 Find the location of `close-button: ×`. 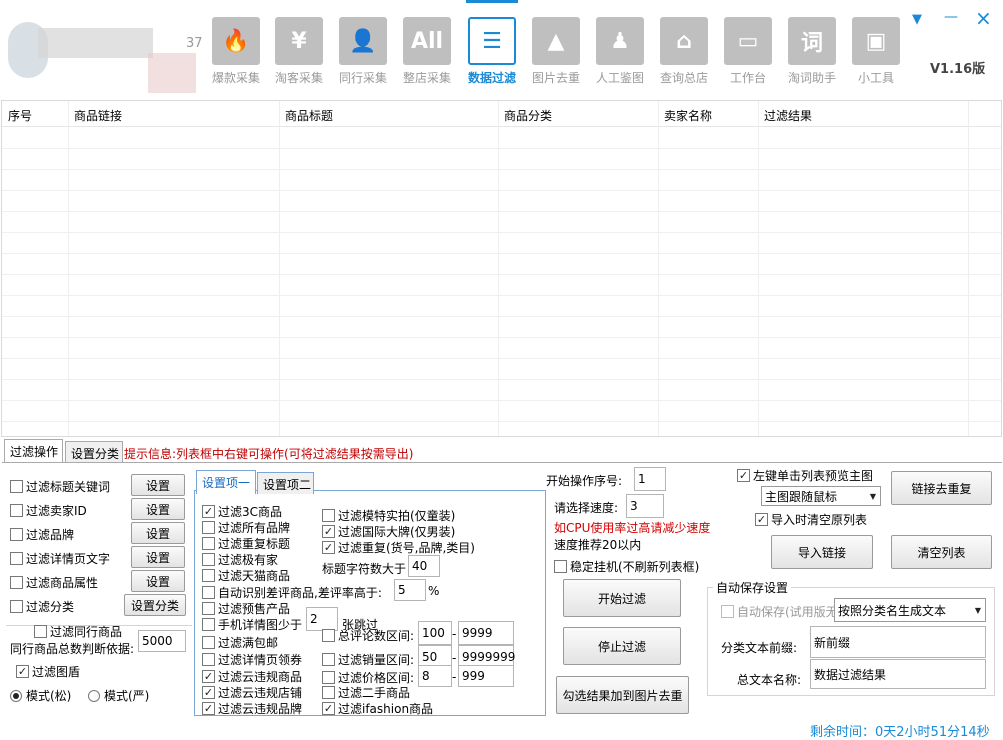

close-button: × is located at coordinates (983, 18).